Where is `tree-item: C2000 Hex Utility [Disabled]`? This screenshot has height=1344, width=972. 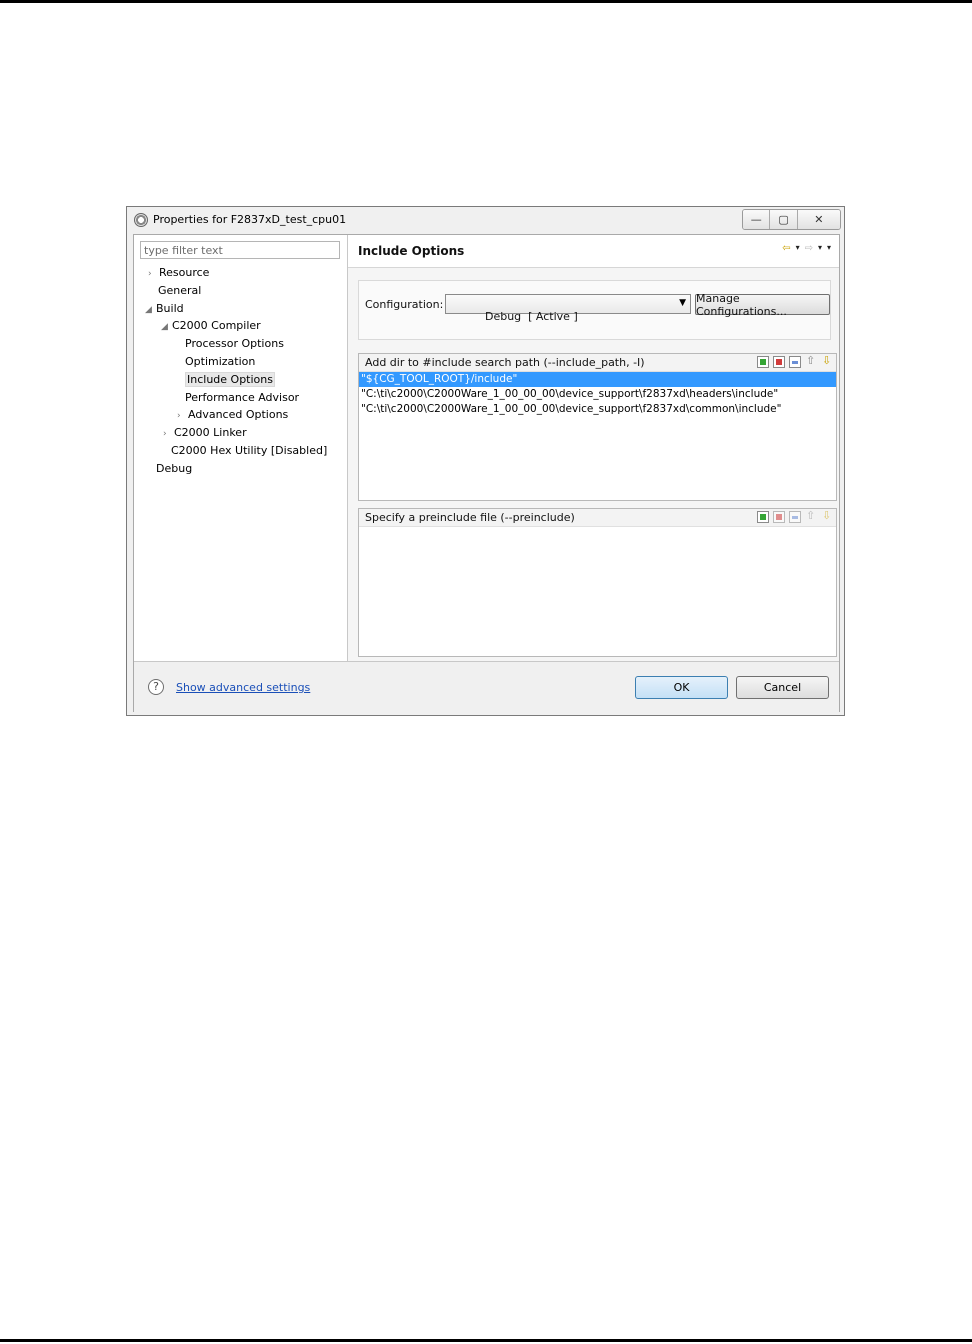 tree-item: C2000 Hex Utility [Disabled] is located at coordinates (249, 450).